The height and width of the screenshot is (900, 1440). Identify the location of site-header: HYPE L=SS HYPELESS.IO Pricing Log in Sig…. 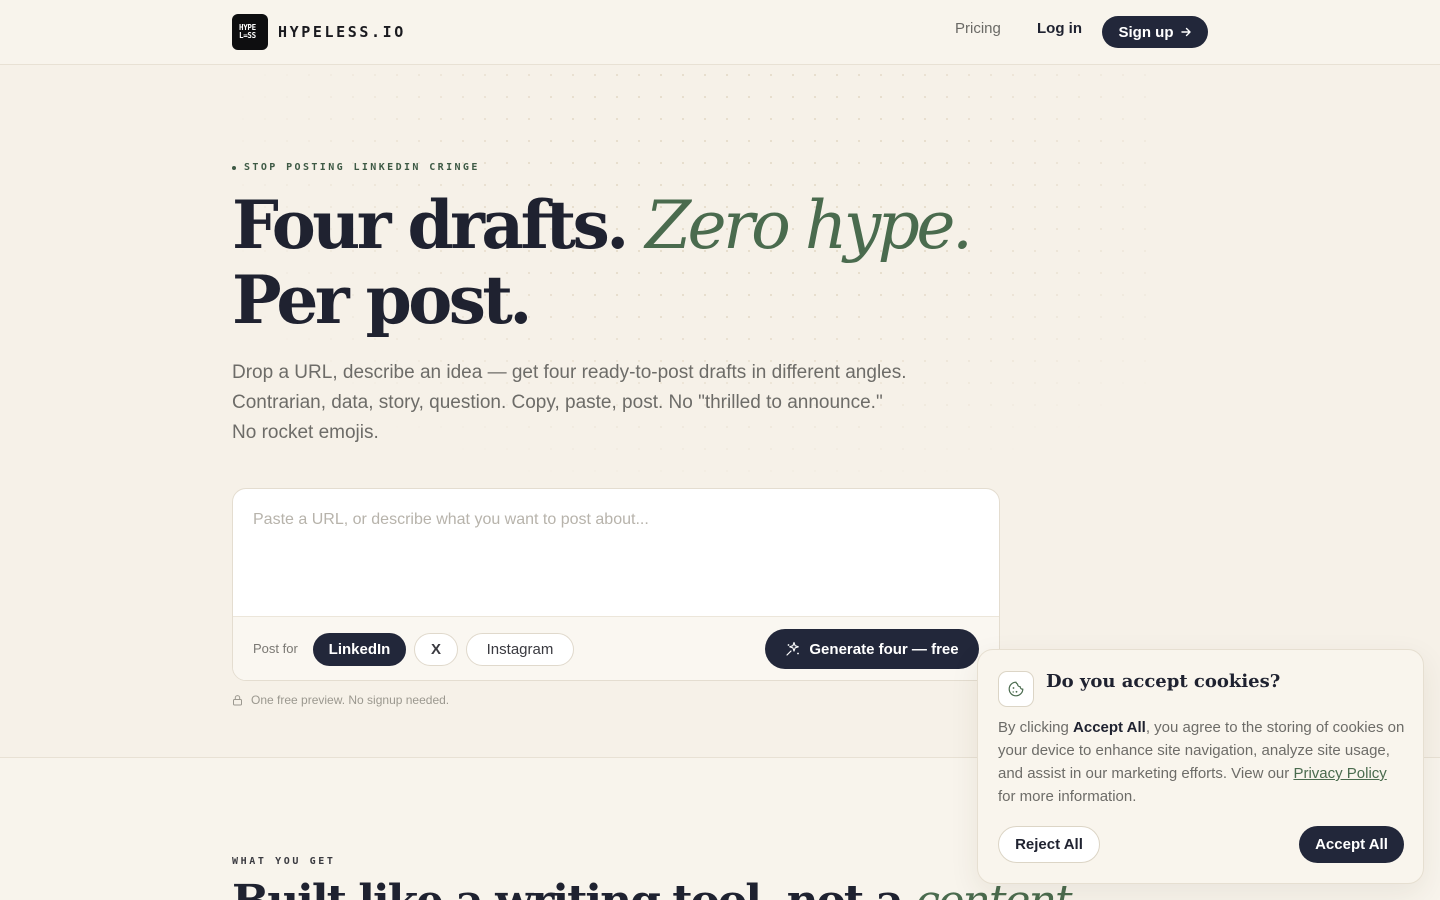
(720, 32).